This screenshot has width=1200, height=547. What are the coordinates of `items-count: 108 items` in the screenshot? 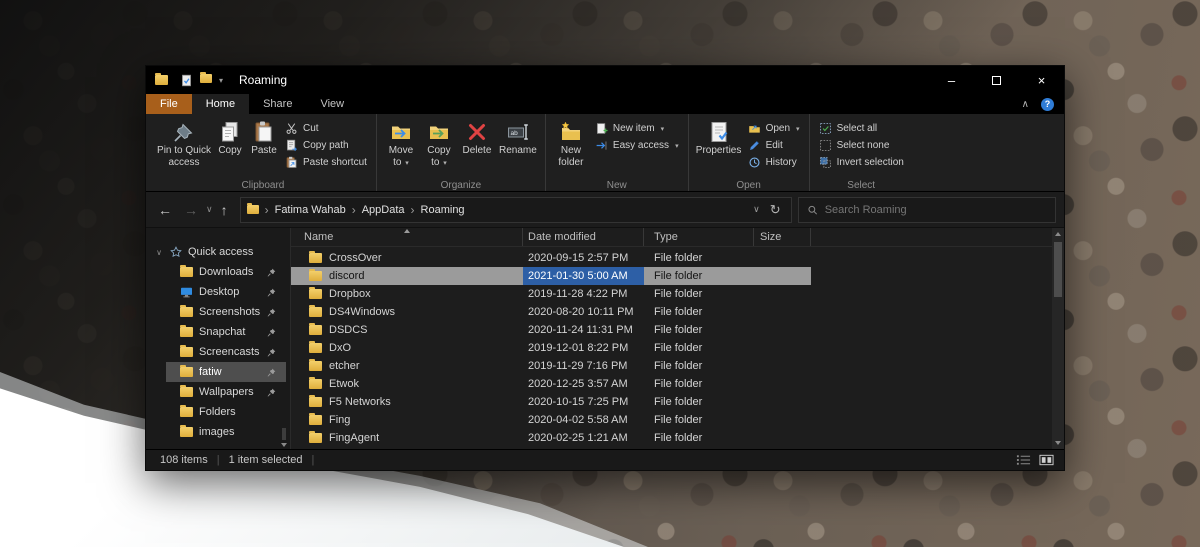 It's located at (184, 460).